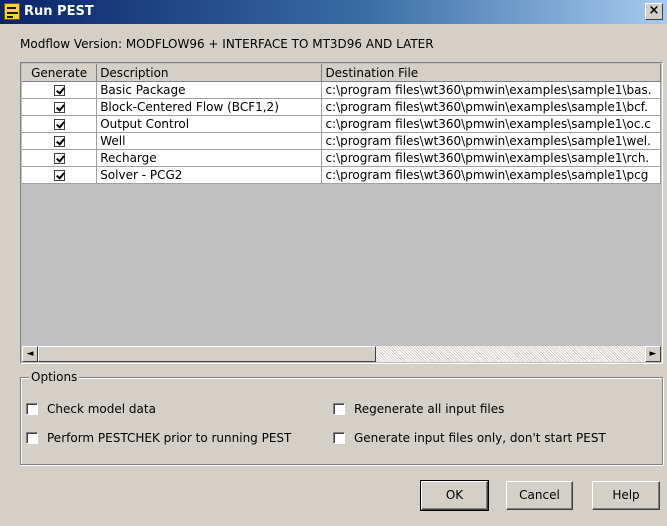 This screenshot has height=526, width=667. Describe the element at coordinates (209, 175) in the screenshot. I see `description-cell: Solver - PCG2` at that location.